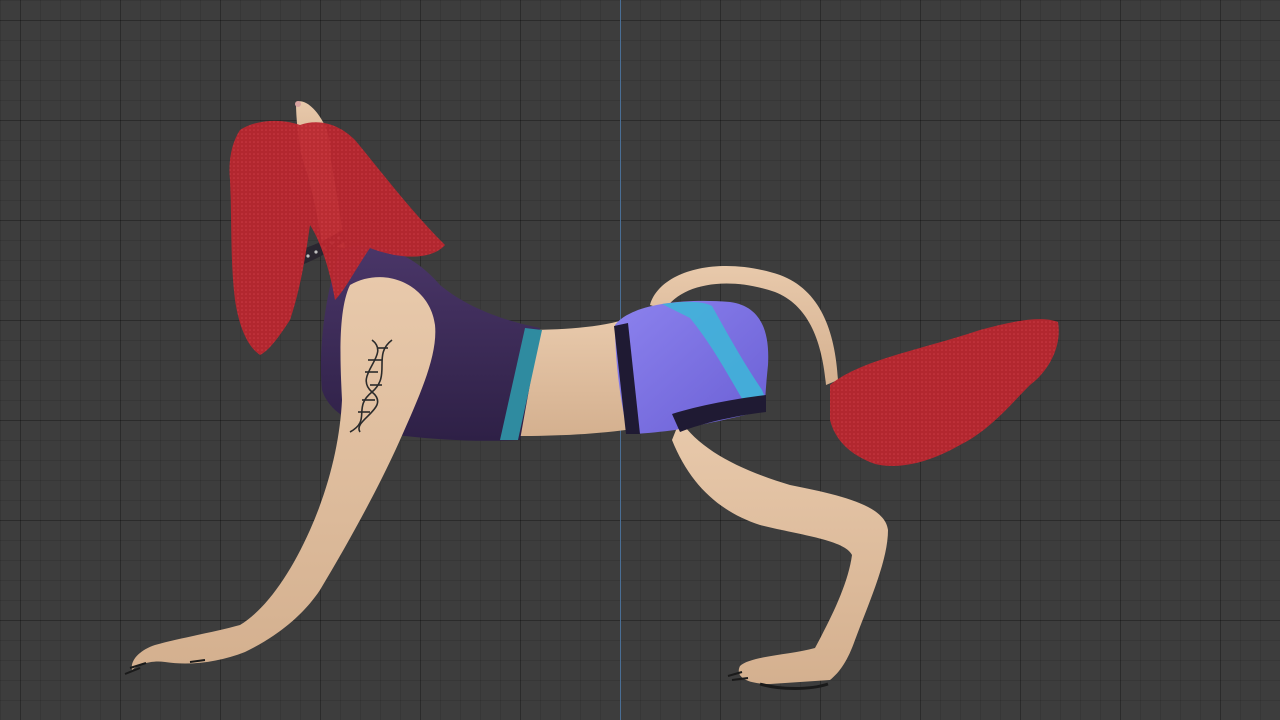  I want to click on back-leg, so click(780, 552).